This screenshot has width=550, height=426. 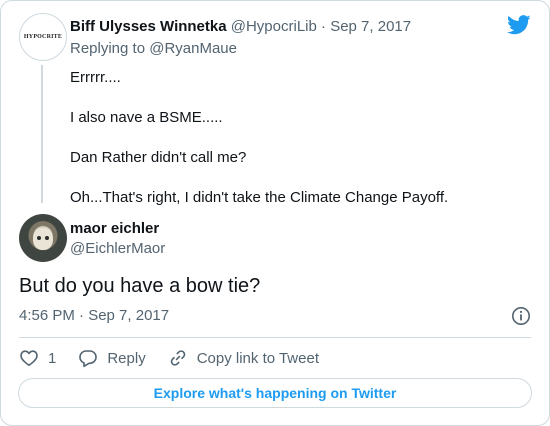 What do you see at coordinates (140, 286) in the screenshot?
I see `main-tweet-text: But do you have a bow tie?` at bounding box center [140, 286].